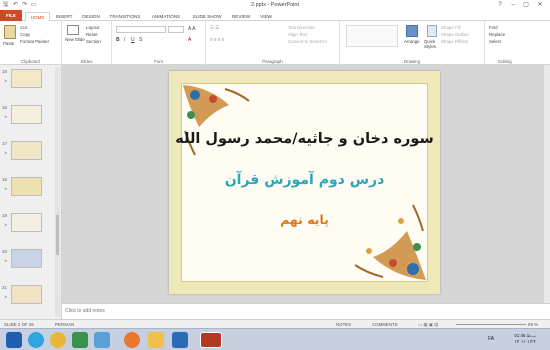 The height and width of the screenshot is (350, 550). What do you see at coordinates (266, 16) in the screenshot?
I see `tab-view: VIEW` at bounding box center [266, 16].